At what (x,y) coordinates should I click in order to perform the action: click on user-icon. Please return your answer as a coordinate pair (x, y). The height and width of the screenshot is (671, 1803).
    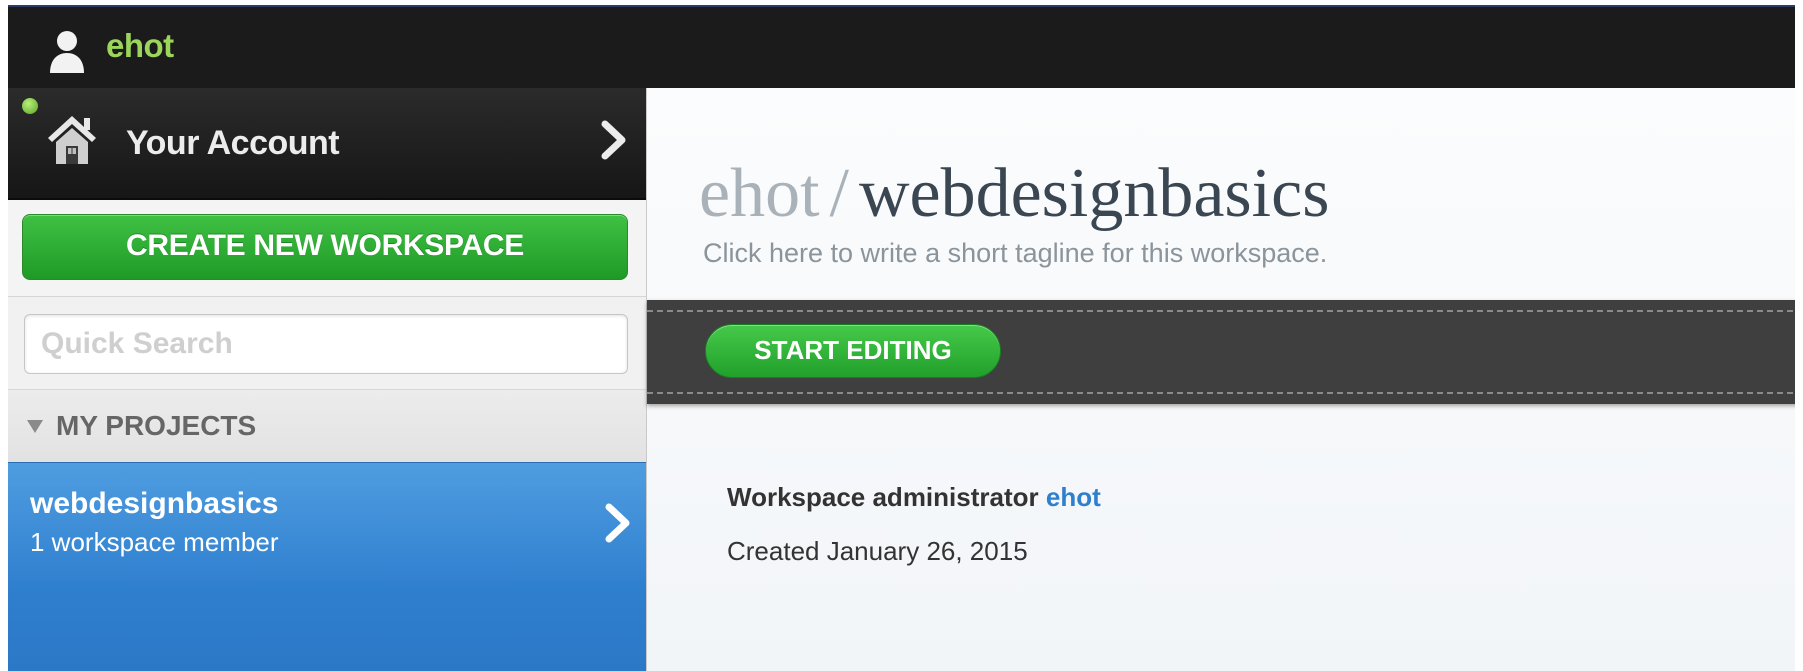
    Looking at the image, I should click on (67, 52).